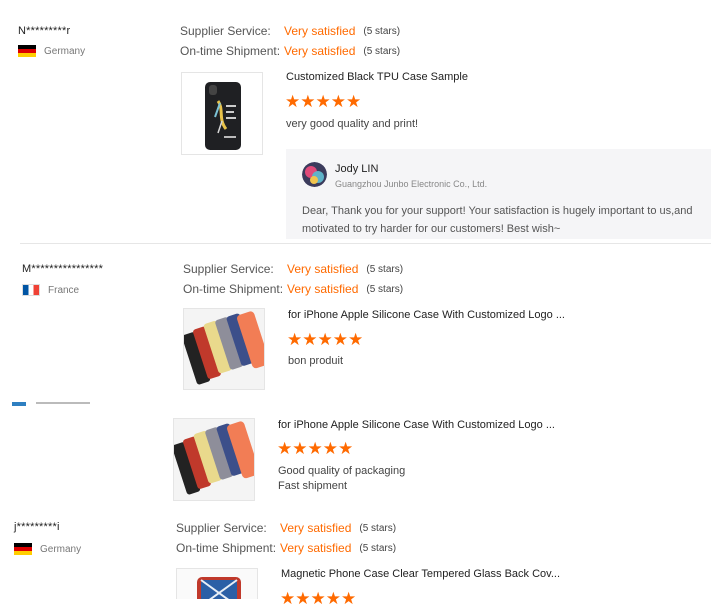  What do you see at coordinates (411, 184) in the screenshot?
I see `reply-company: Guangzhou Junbo Electronic Co., Ltd.` at bounding box center [411, 184].